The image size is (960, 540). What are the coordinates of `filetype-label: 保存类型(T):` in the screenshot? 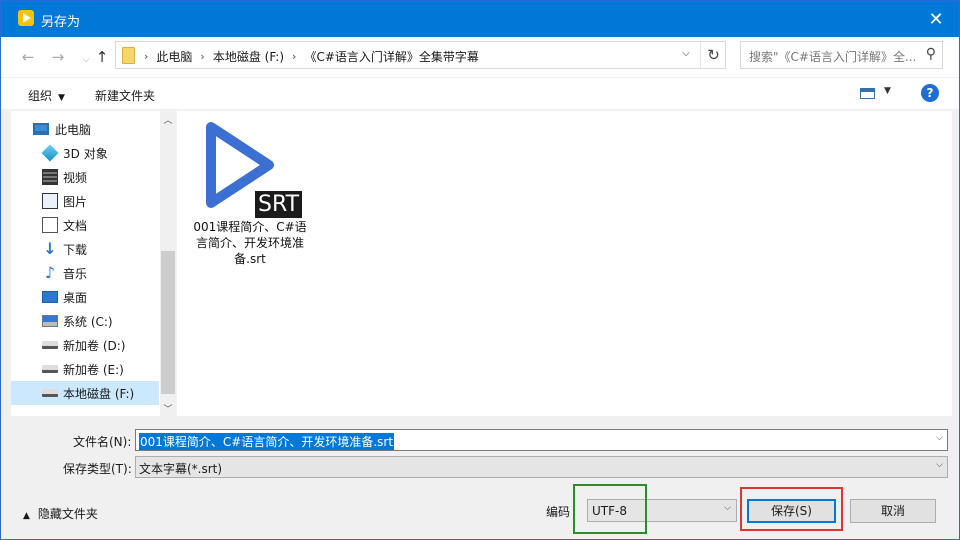 It's located at (97, 469).